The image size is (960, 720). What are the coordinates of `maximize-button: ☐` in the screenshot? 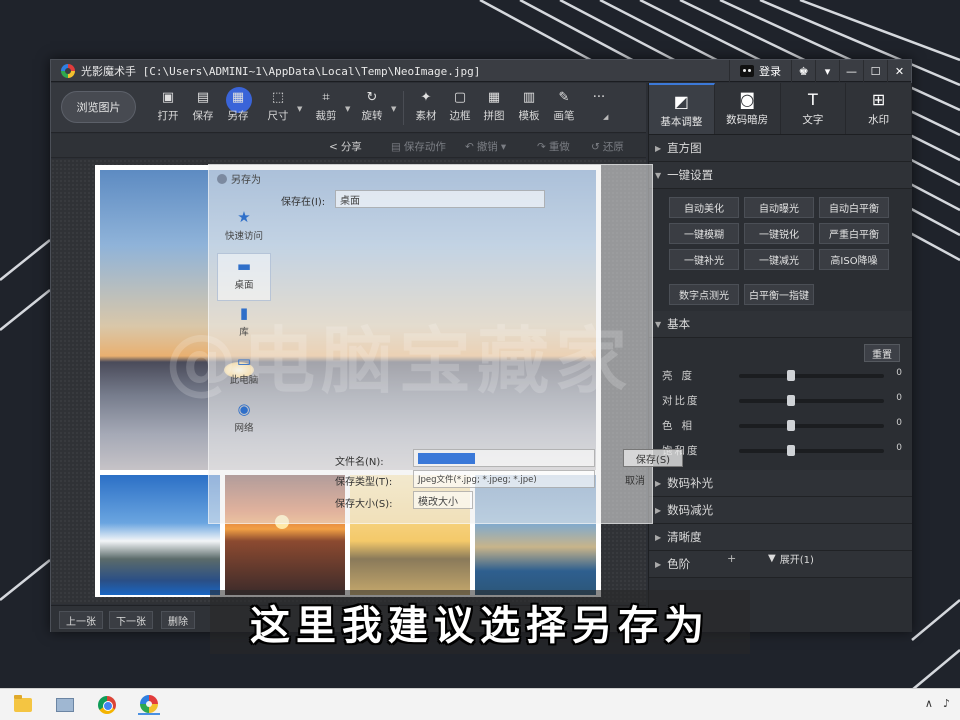 It's located at (875, 71).